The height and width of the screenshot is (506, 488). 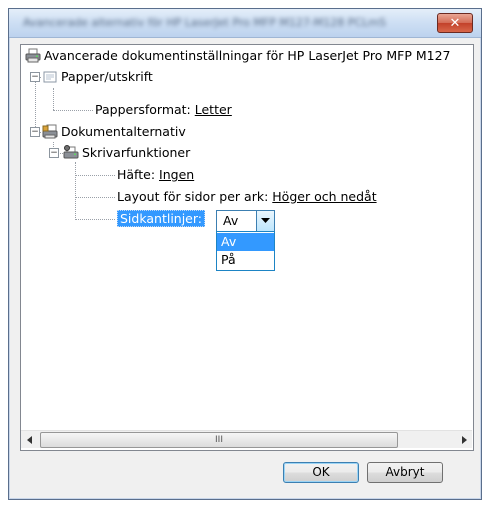 I want to click on tree-item-paper: Papper/utskrift, so click(x=107, y=77).